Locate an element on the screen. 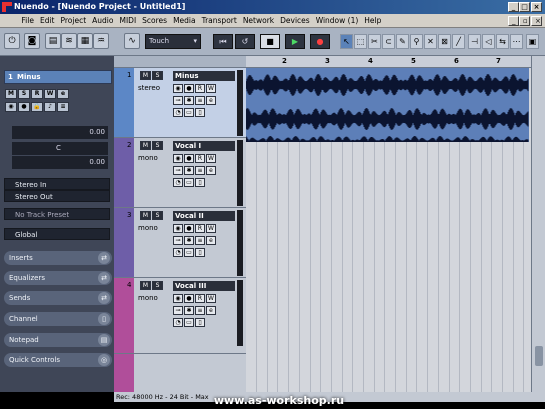  monitor-button: ◉ is located at coordinates (11, 107).